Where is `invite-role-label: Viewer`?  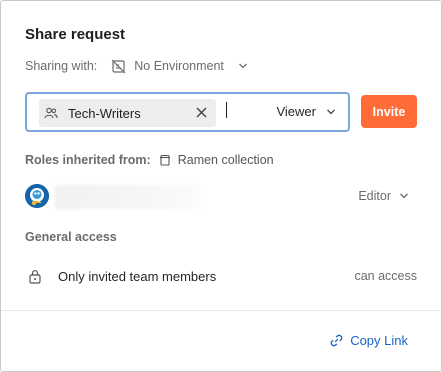 invite-role-label: Viewer is located at coordinates (296, 111).